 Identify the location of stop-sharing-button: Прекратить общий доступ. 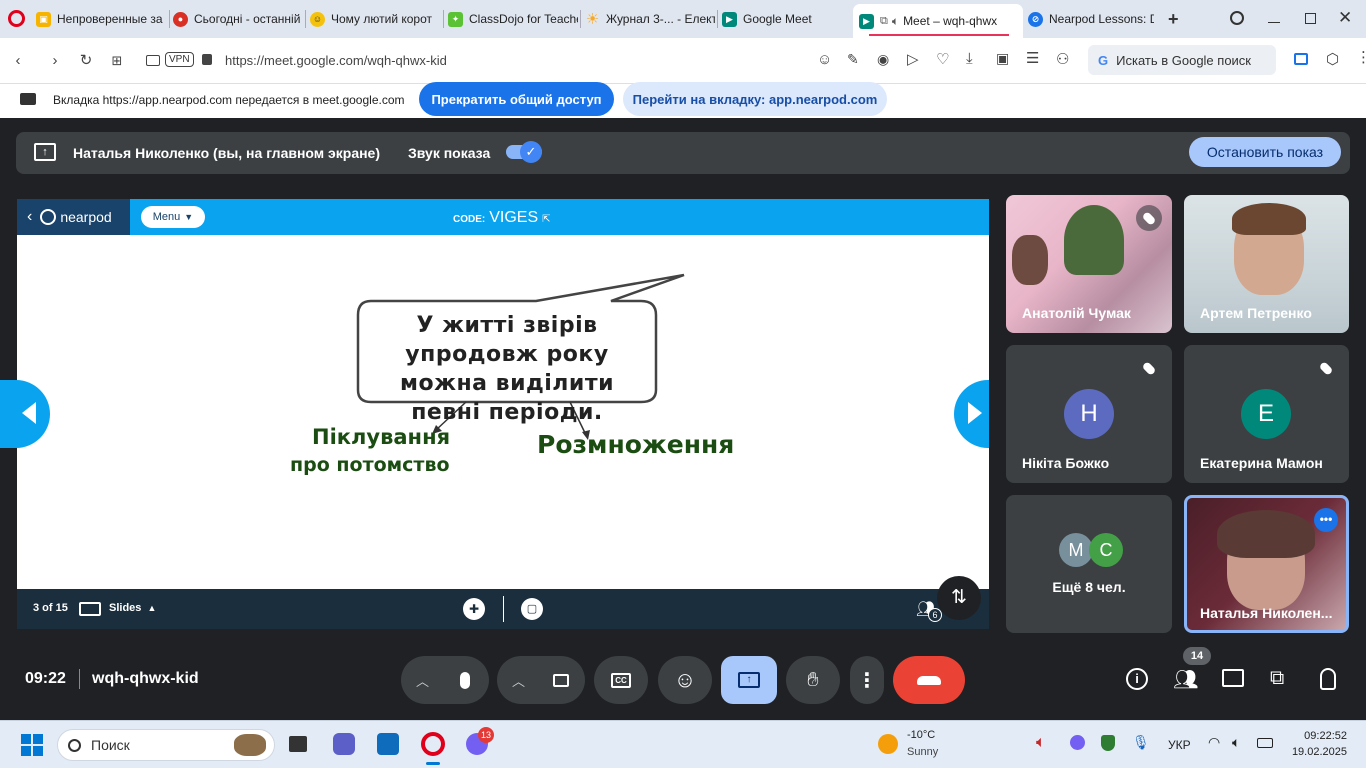
(516, 99).